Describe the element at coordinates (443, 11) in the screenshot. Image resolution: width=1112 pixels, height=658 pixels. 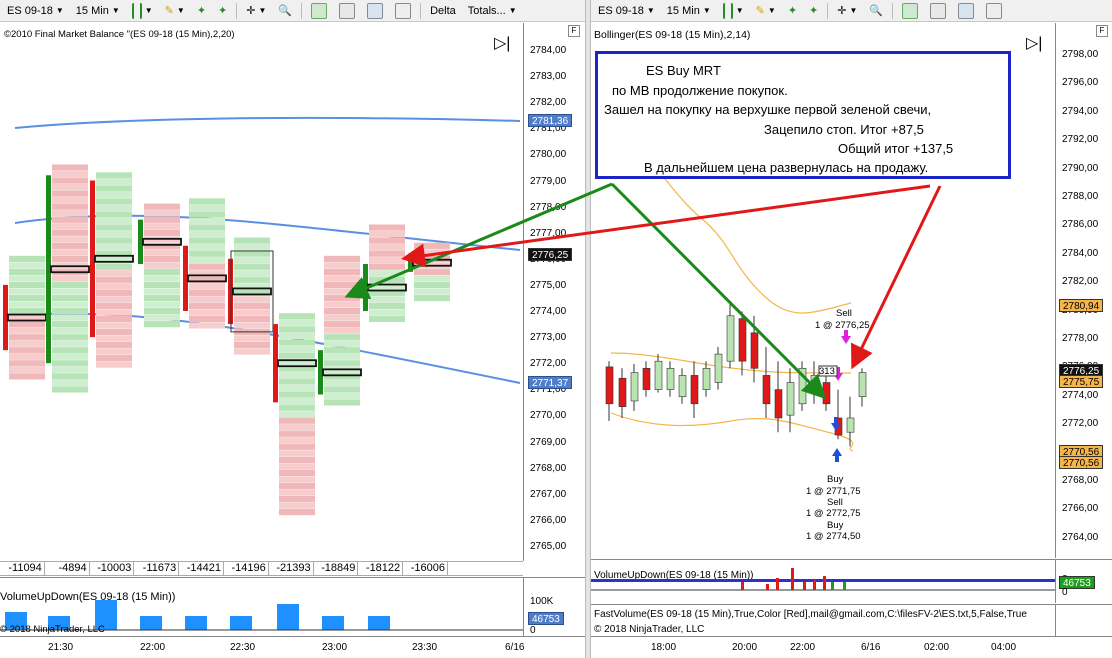
I see `delta-button: Delta` at that location.